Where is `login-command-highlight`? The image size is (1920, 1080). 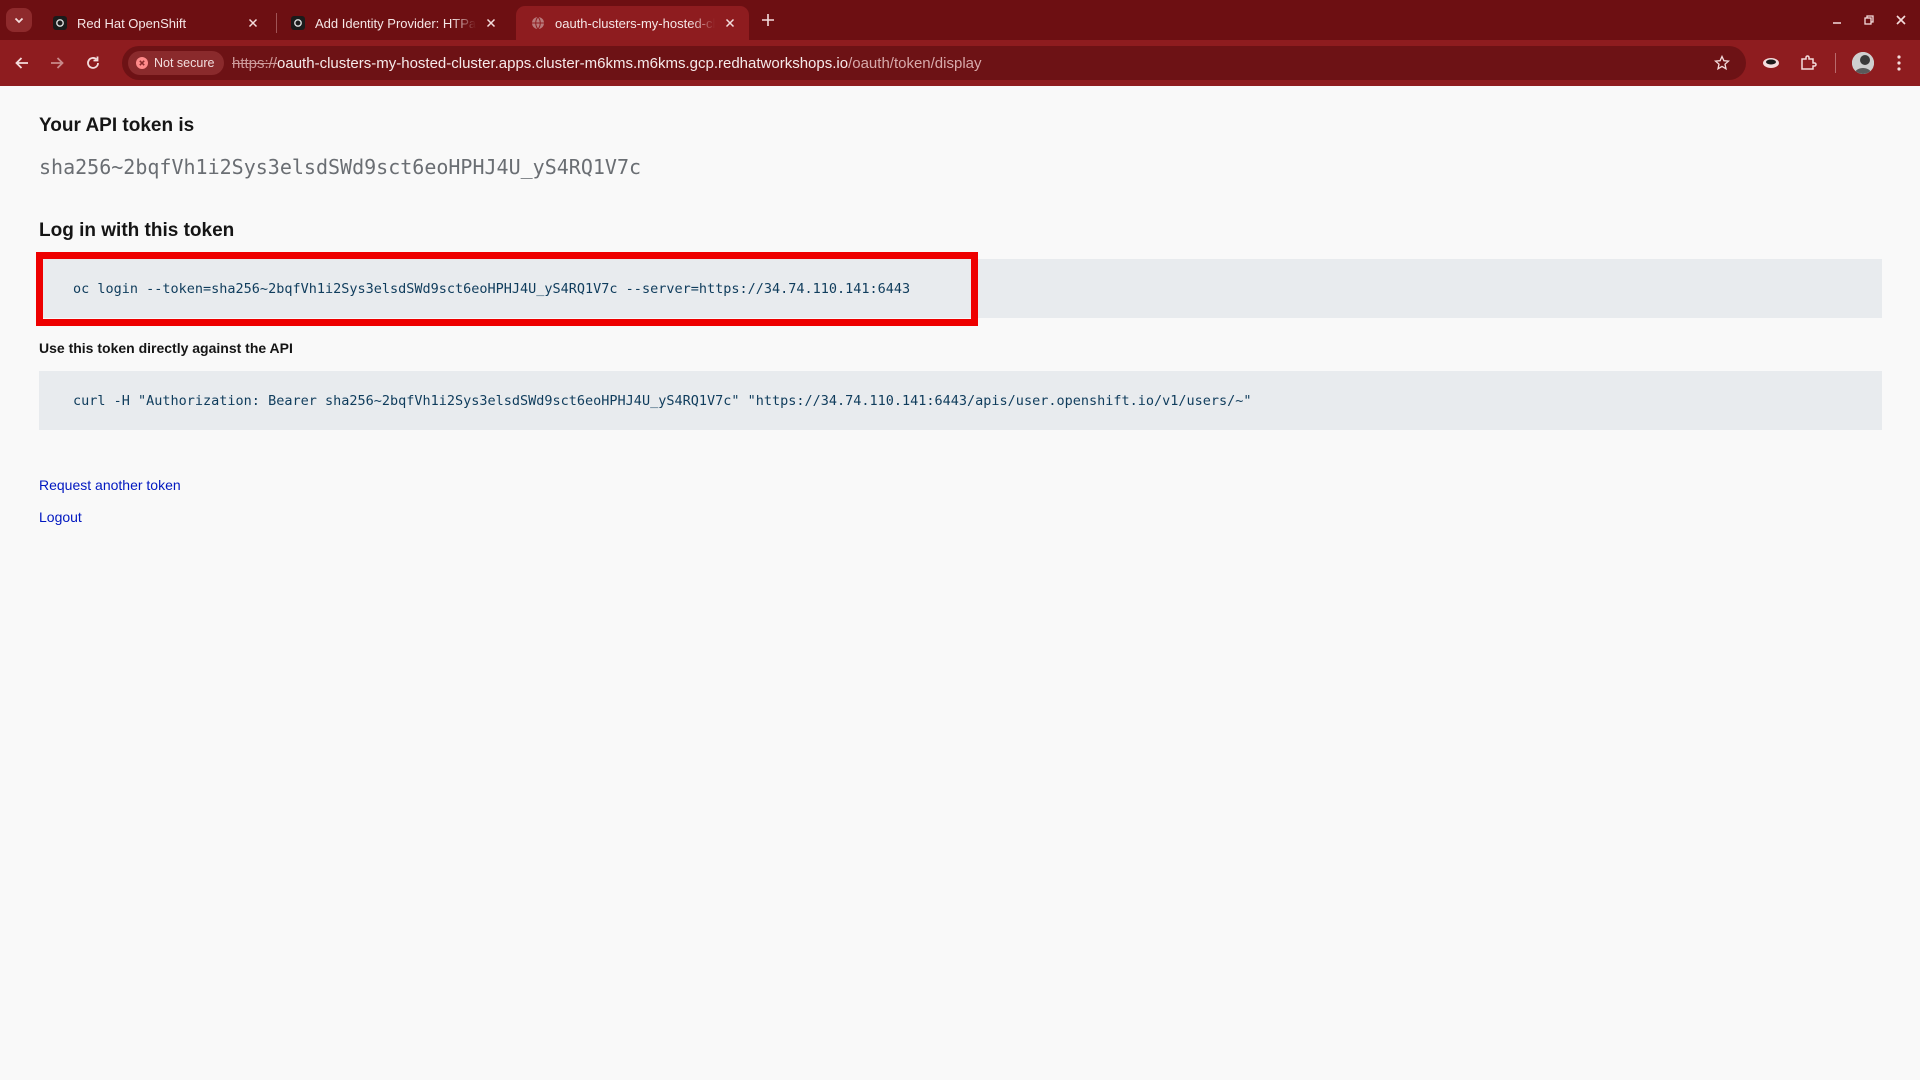 login-command-highlight is located at coordinates (507, 289).